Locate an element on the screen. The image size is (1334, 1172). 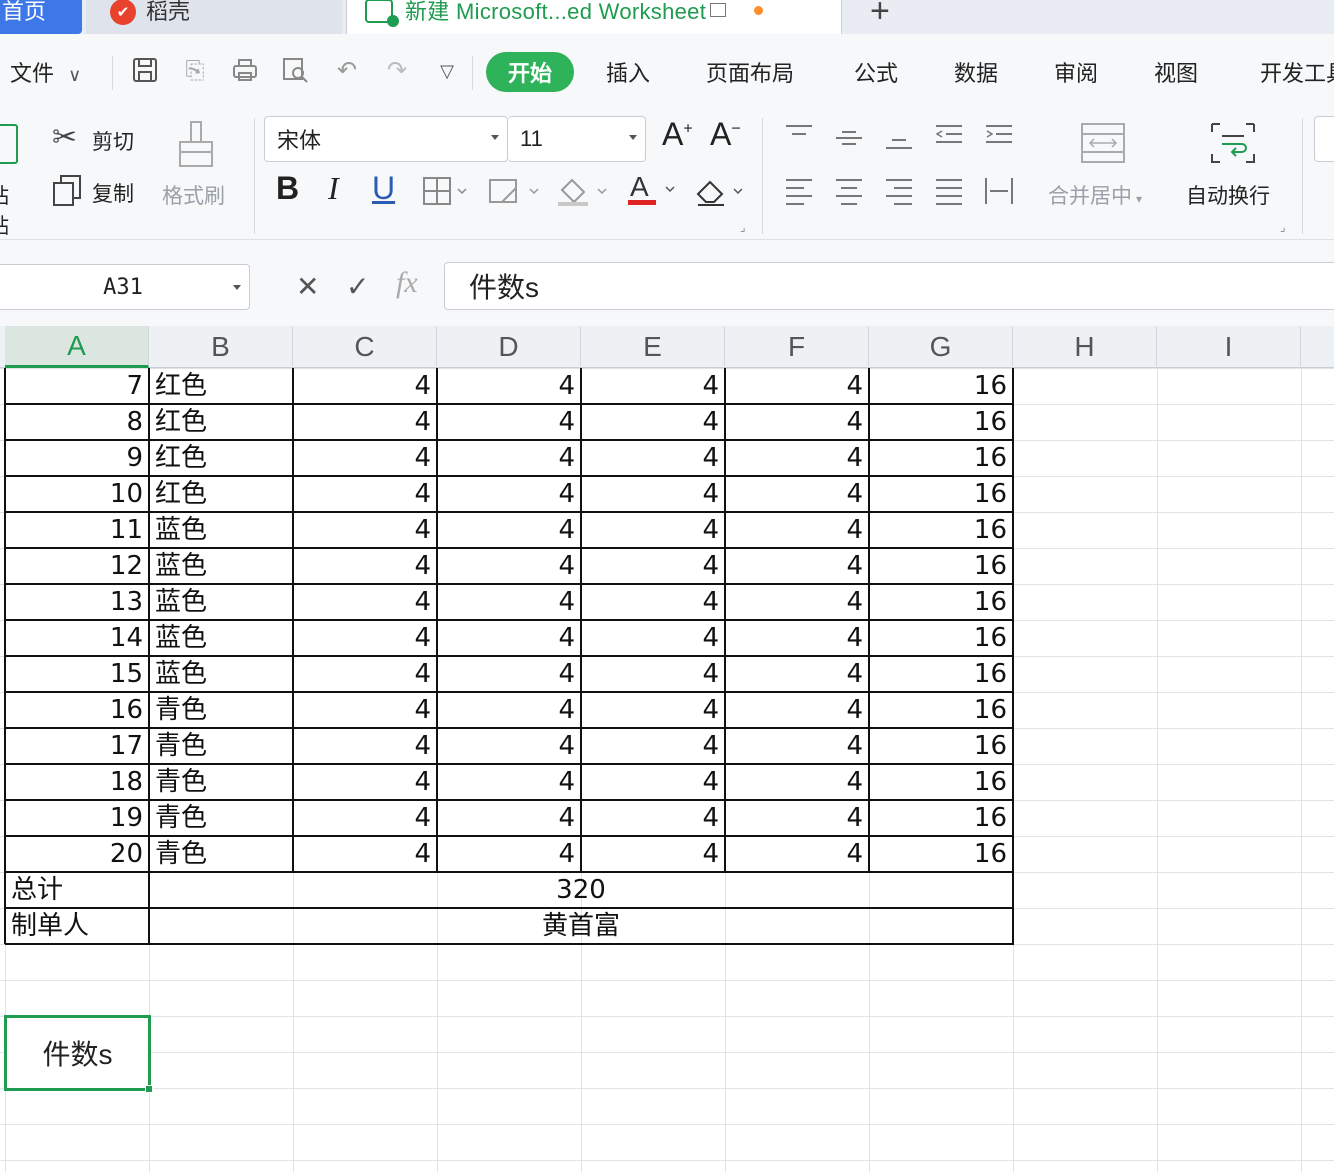
cell-g-row-7: 16 is located at coordinates (941, 386).